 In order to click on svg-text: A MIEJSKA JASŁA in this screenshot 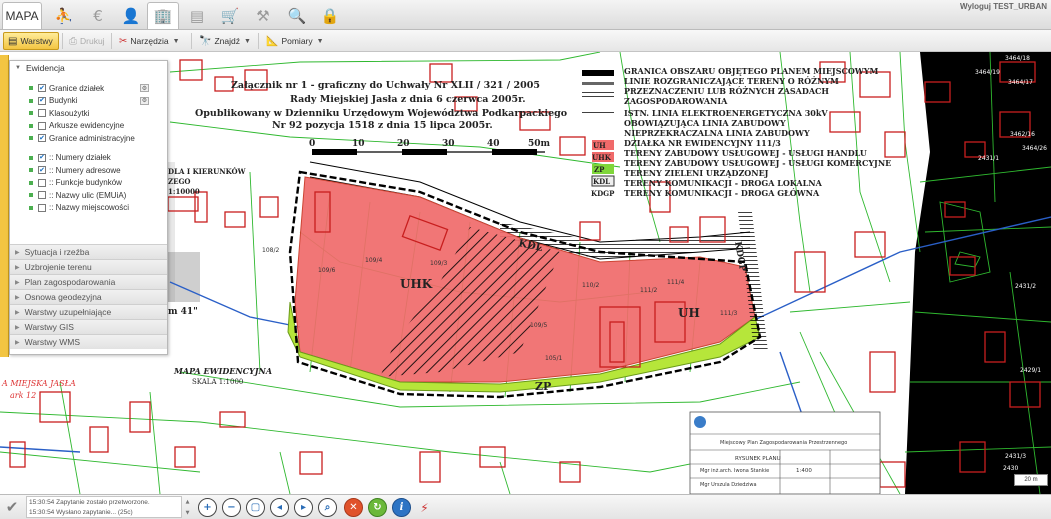, I will do `click(38, 383)`.